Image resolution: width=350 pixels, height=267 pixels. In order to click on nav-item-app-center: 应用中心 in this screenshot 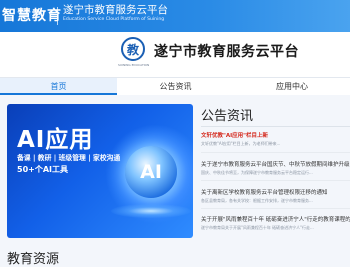, I will do `click(292, 86)`.